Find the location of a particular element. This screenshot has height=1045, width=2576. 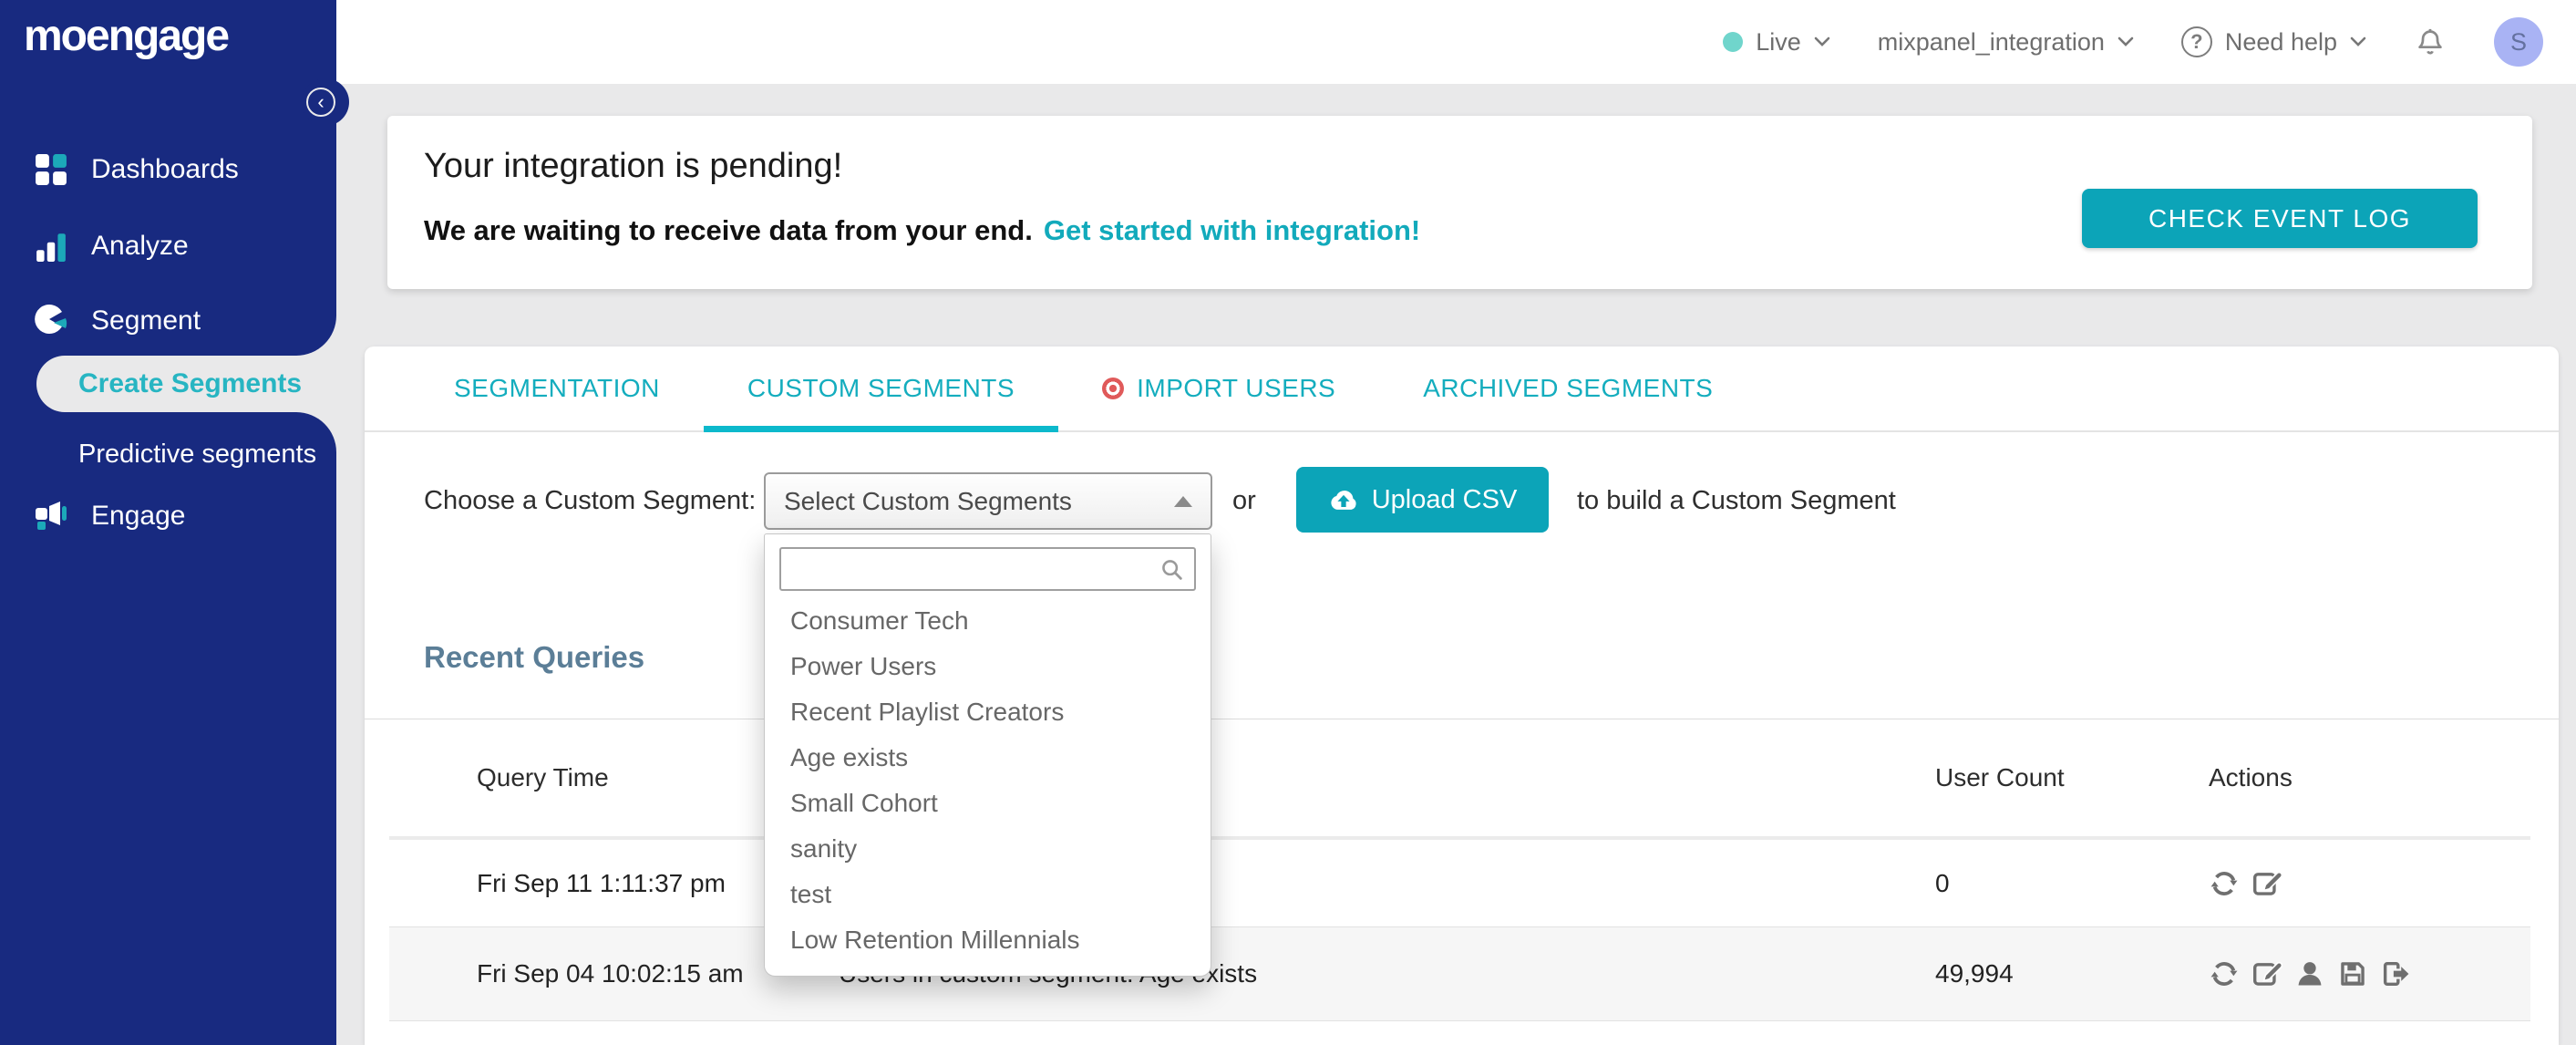

save-icon is located at coordinates (2352, 973).